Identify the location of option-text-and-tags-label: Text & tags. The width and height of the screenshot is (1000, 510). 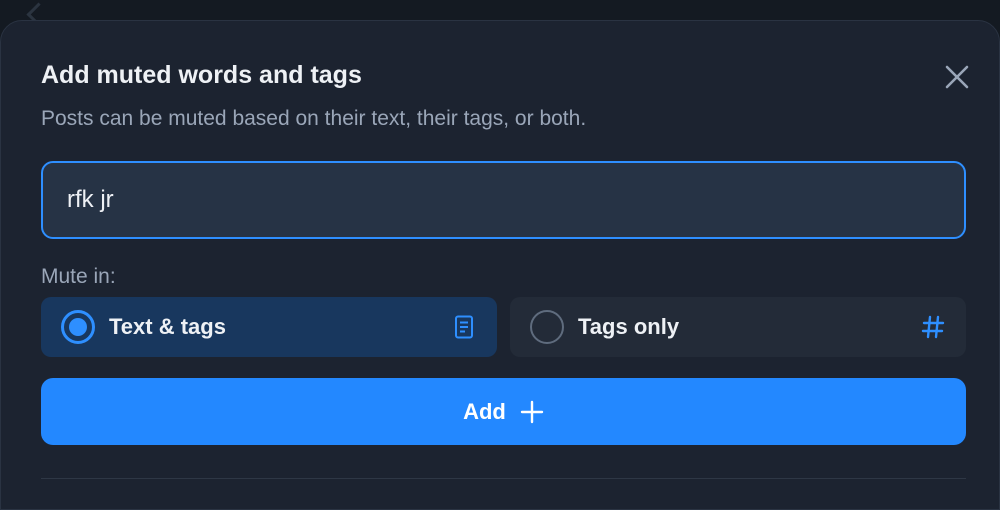
(167, 326).